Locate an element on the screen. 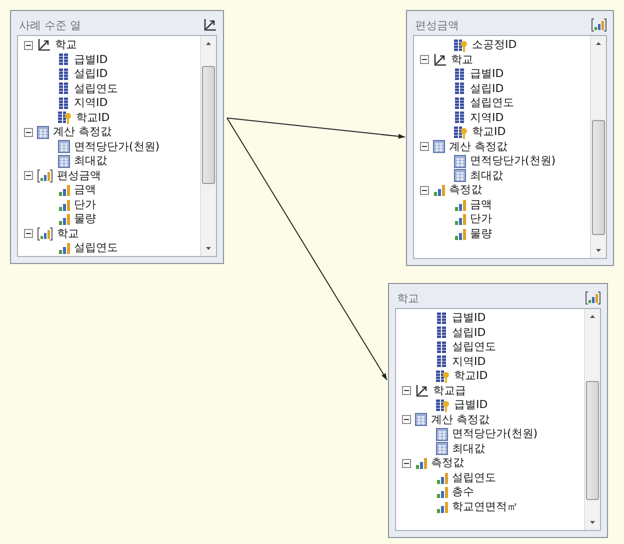 The width and height of the screenshot is (624, 544). tree-item: 학교연면적㎡ is located at coordinates (485, 507).